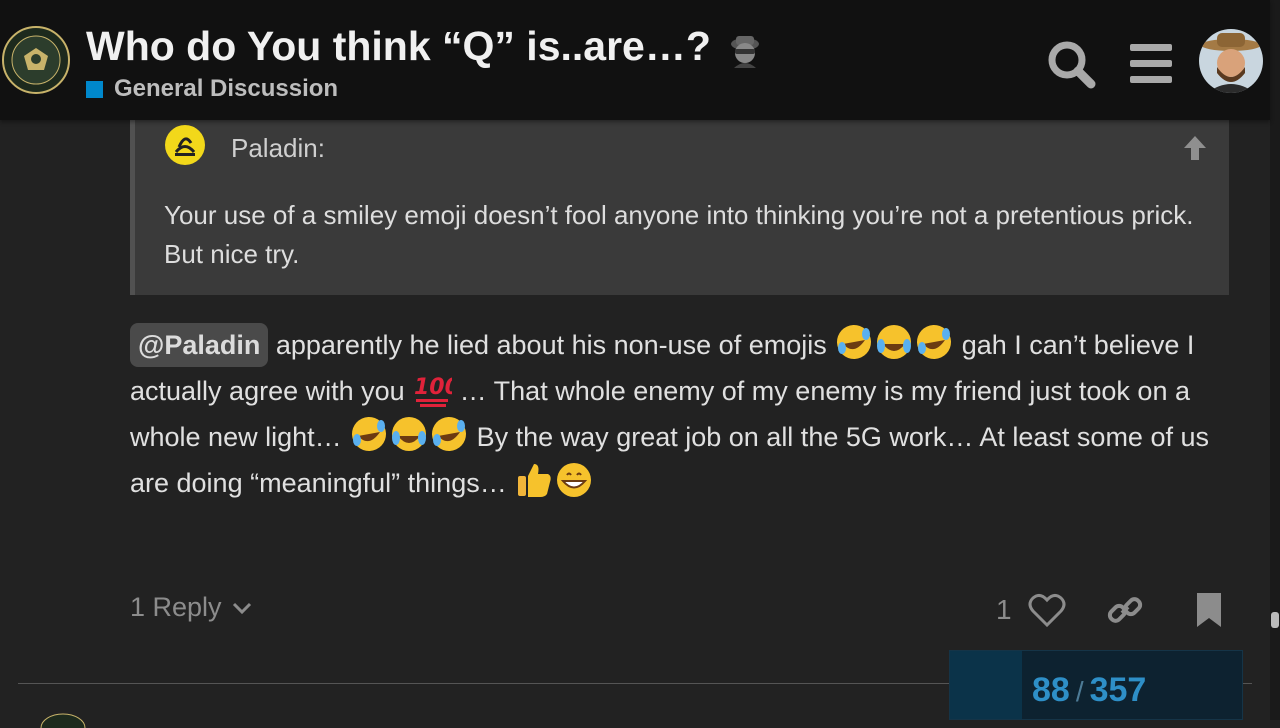  I want to click on chevron-down-icon, so click(241, 608).